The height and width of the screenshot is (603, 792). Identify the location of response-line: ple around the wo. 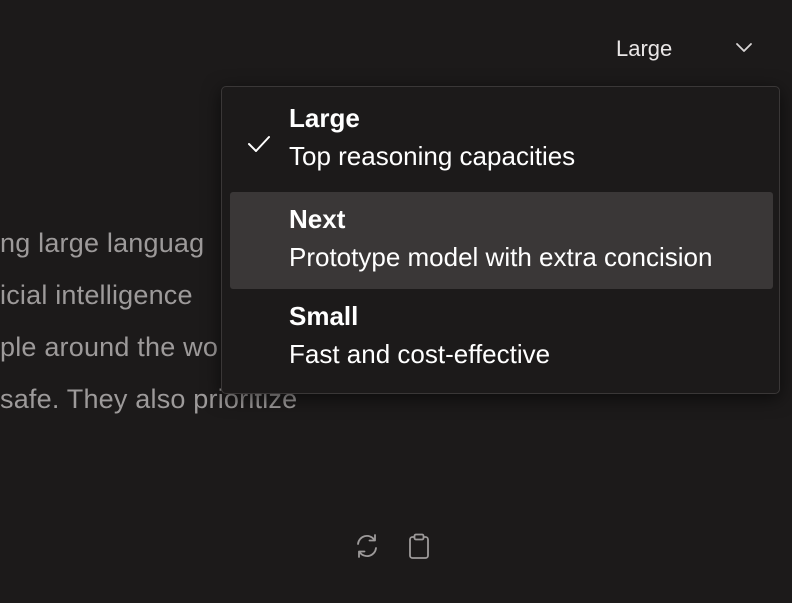
(109, 347).